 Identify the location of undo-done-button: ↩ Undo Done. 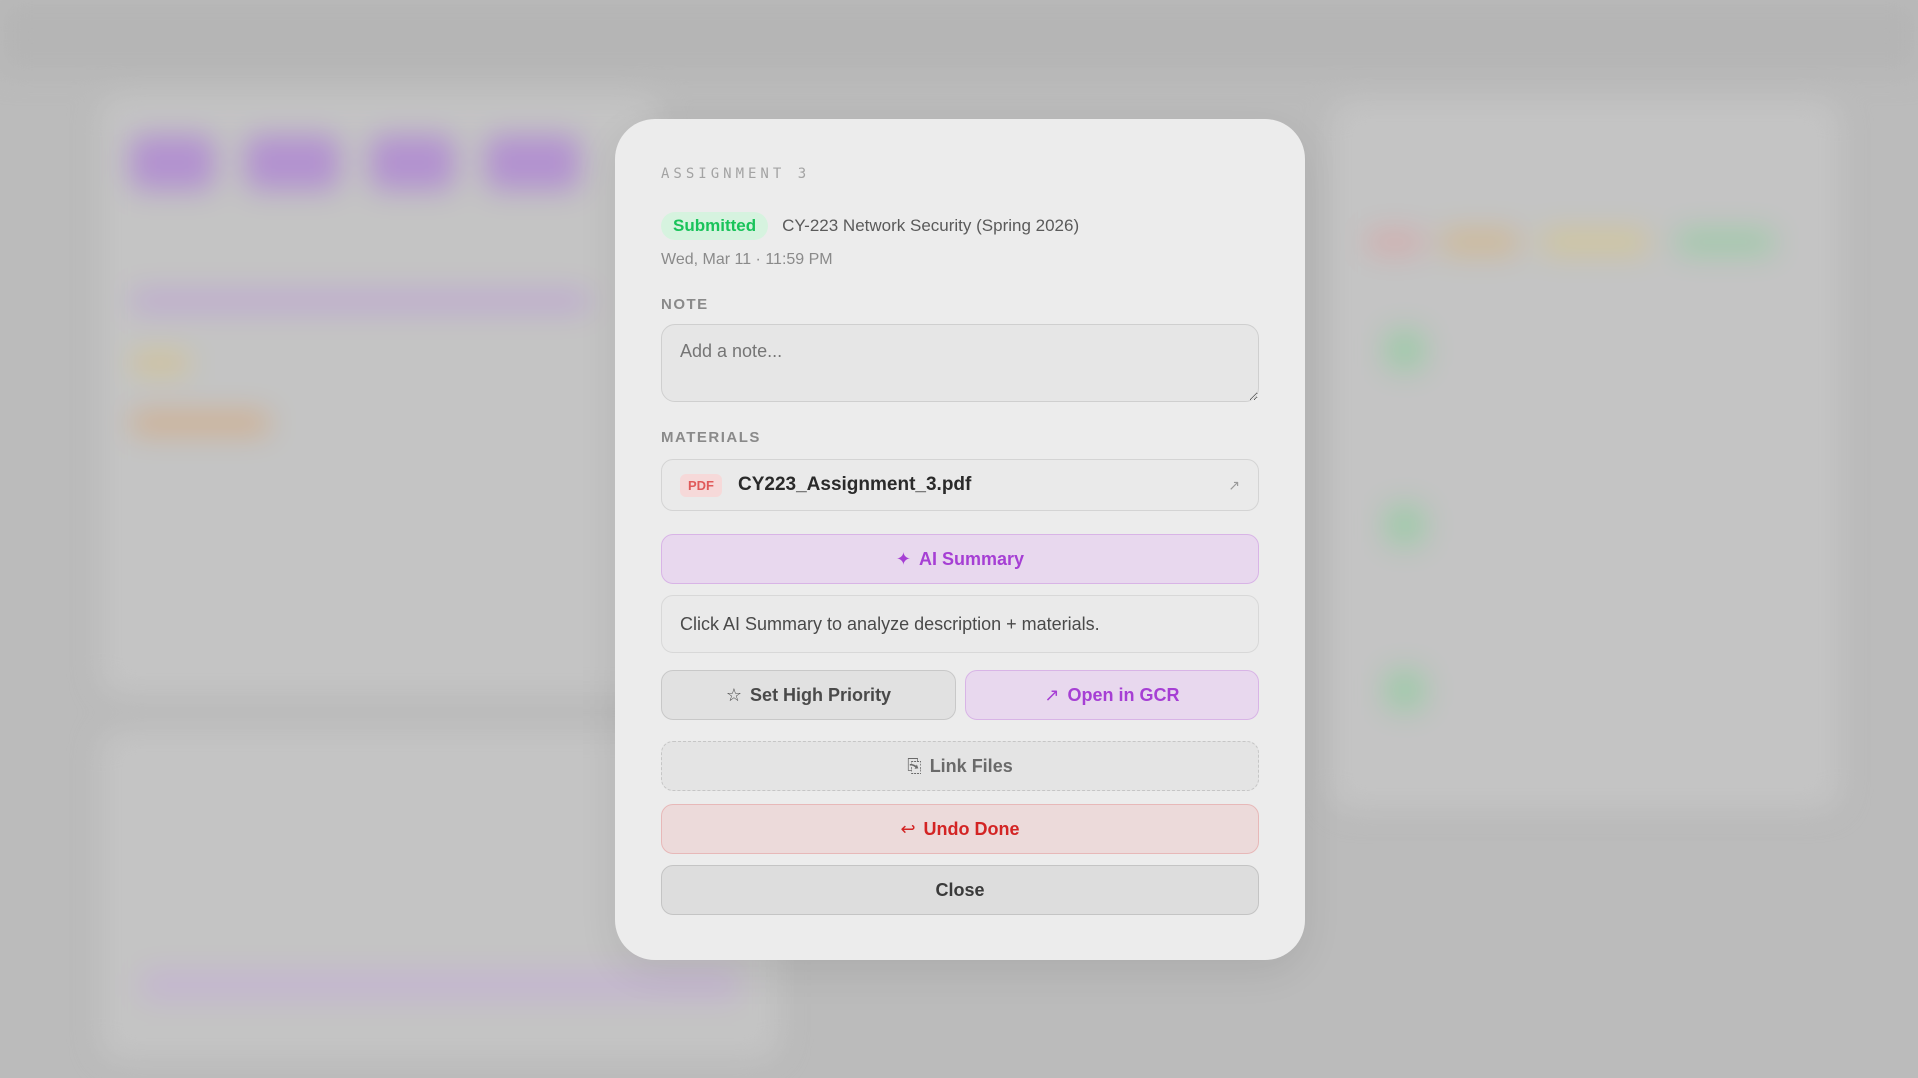
(960, 829).